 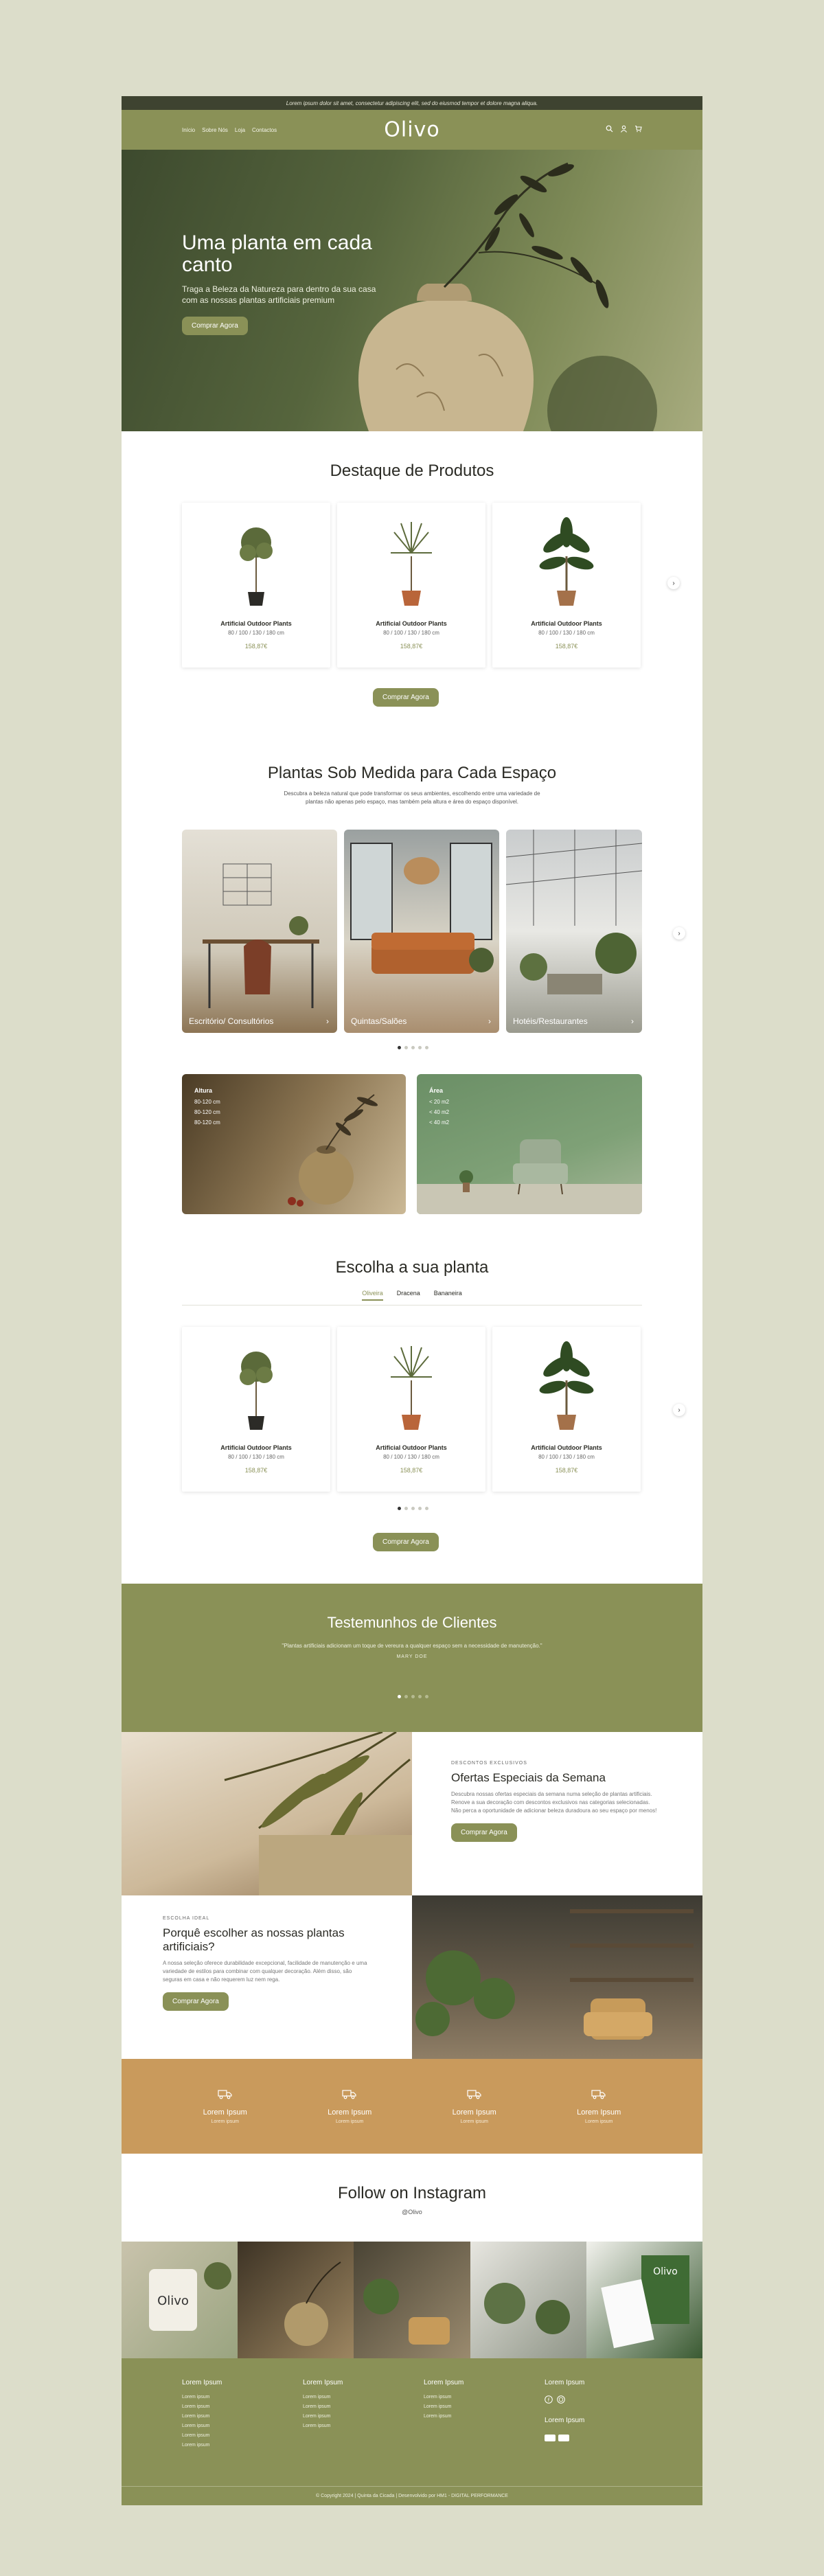 What do you see at coordinates (190, 2296) in the screenshot?
I see `olivo-tag-photo: Olivo` at bounding box center [190, 2296].